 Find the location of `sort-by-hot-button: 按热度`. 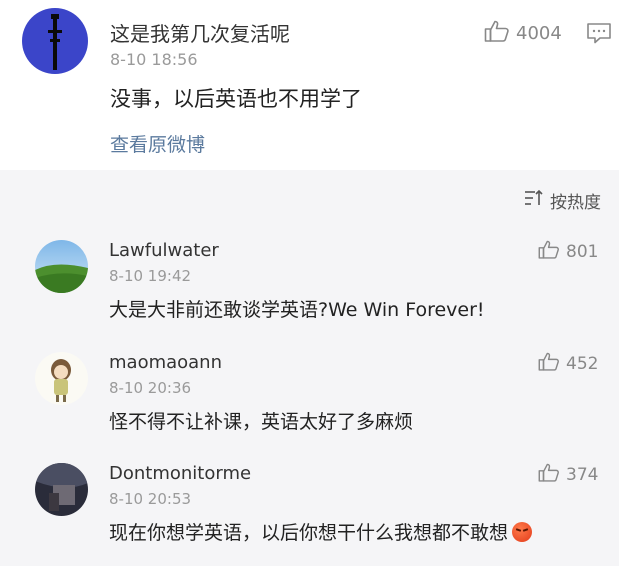

sort-by-hot-button: 按热度 is located at coordinates (562, 200).